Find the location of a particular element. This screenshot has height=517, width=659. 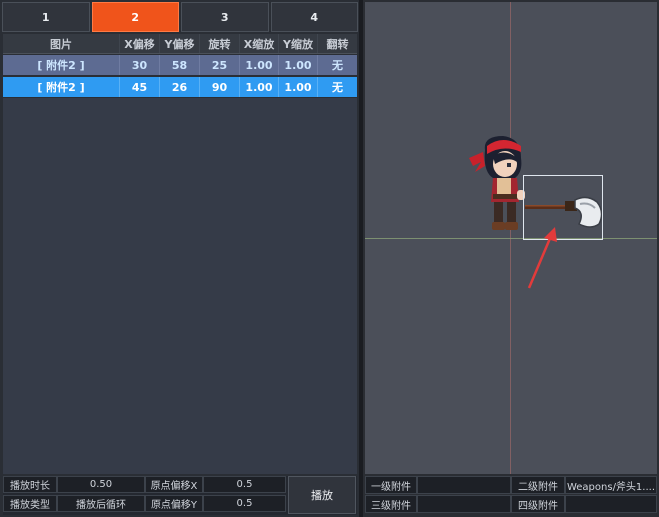

cell-y-offset: 58 is located at coordinates (180, 65).